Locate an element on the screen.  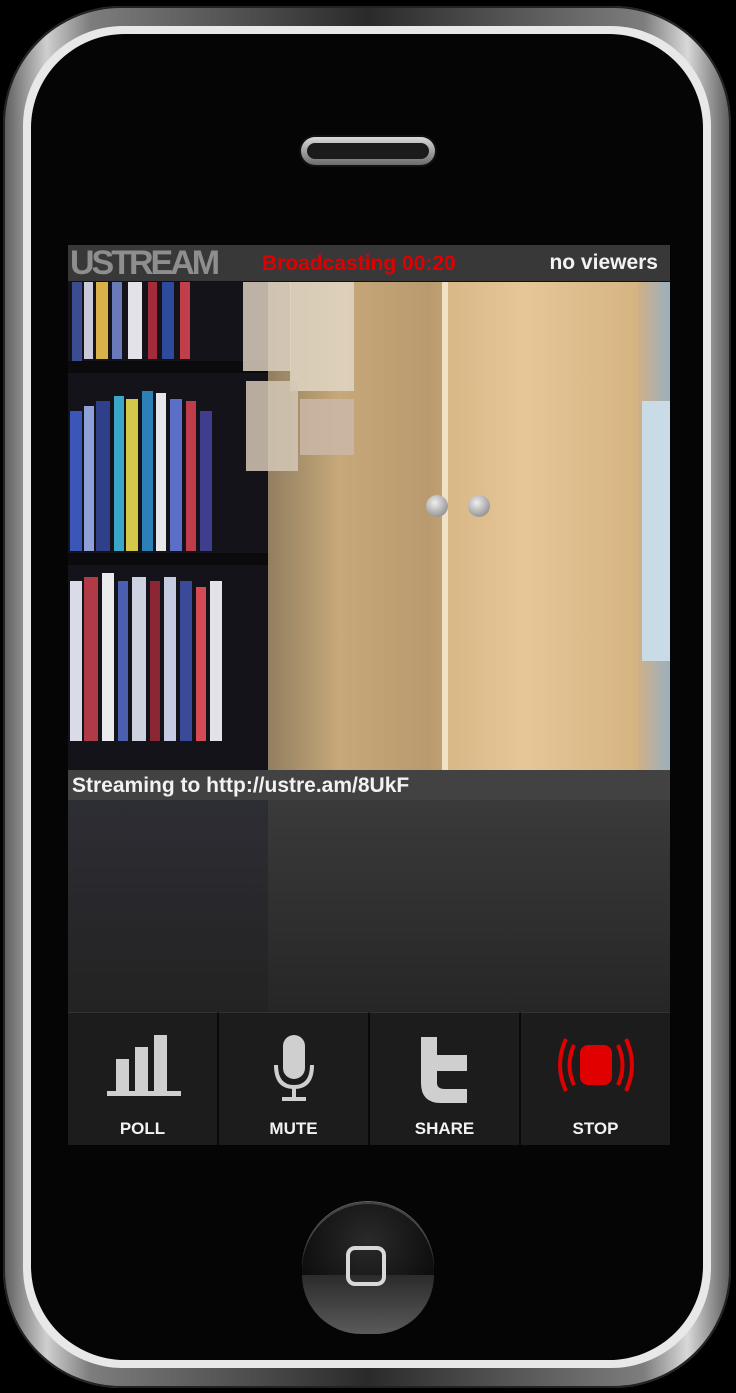
broadcast-stop-icon is located at coordinates (595, 1065).